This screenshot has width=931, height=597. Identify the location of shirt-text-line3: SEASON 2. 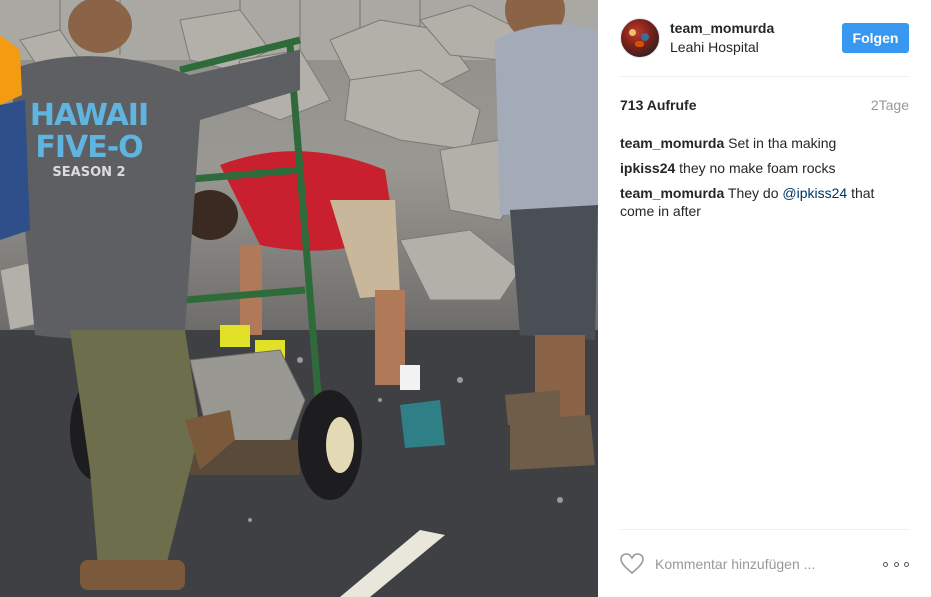
(89, 172).